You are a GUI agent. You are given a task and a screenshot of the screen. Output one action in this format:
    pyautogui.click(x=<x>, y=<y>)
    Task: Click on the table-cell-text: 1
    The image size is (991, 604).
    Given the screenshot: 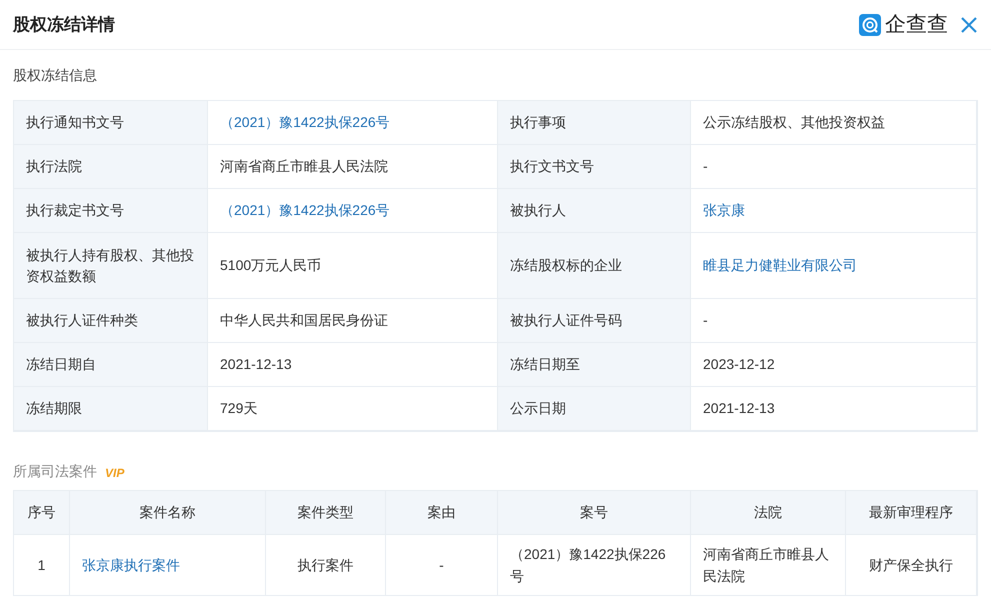 What is the action you would take?
    pyautogui.click(x=42, y=565)
    